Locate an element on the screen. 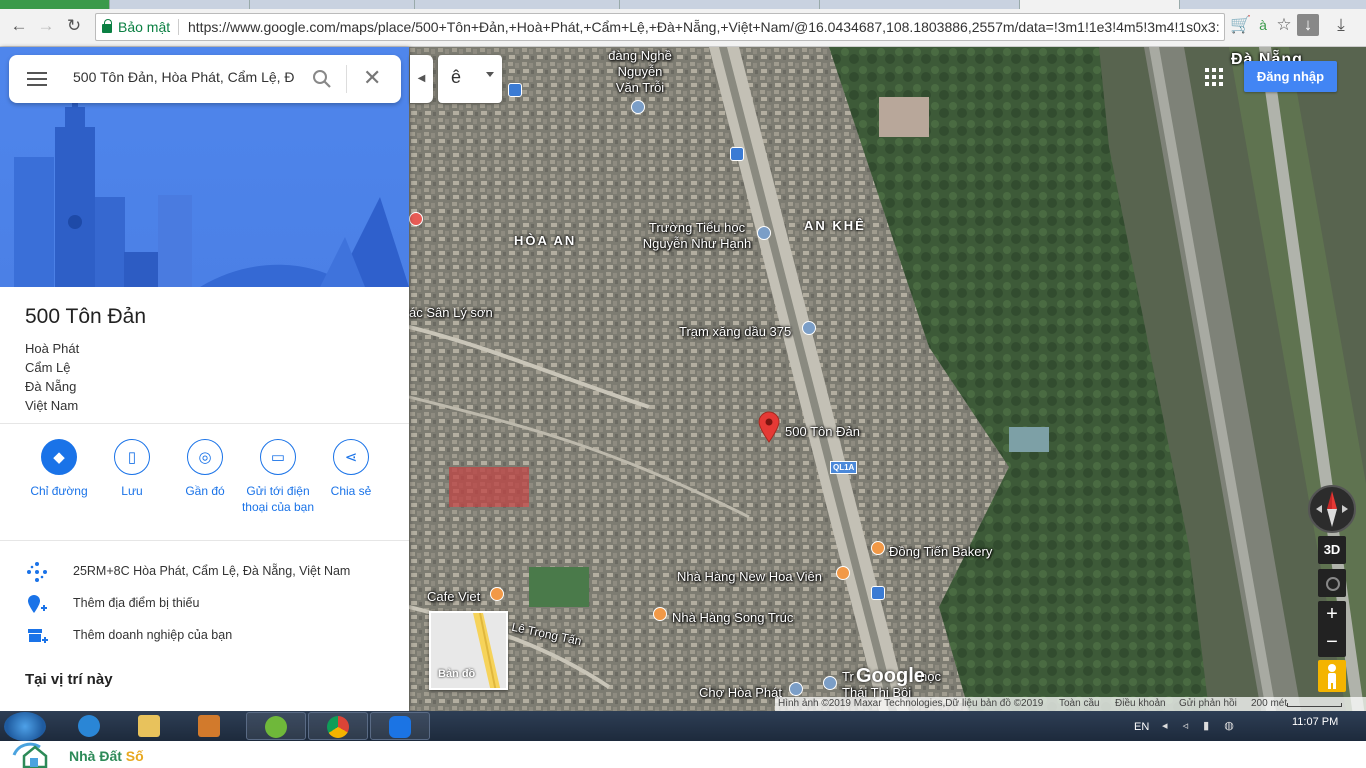 The image size is (1366, 768). clock: 11:07 PM is located at coordinates (1315, 722).